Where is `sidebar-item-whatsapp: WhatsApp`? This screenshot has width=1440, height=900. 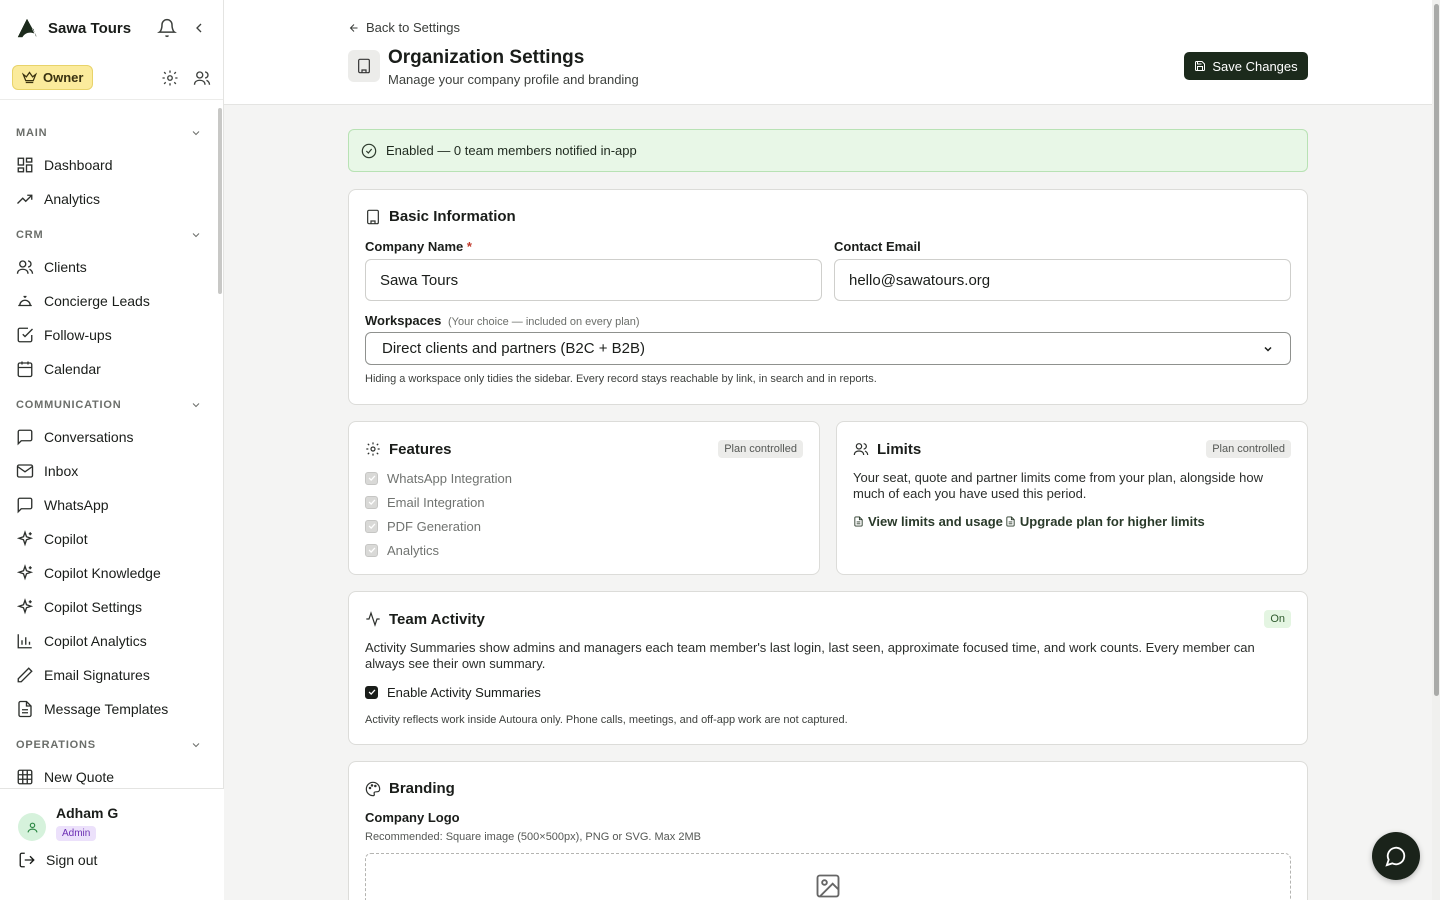
sidebar-item-whatsapp: WhatsApp is located at coordinates (112, 505).